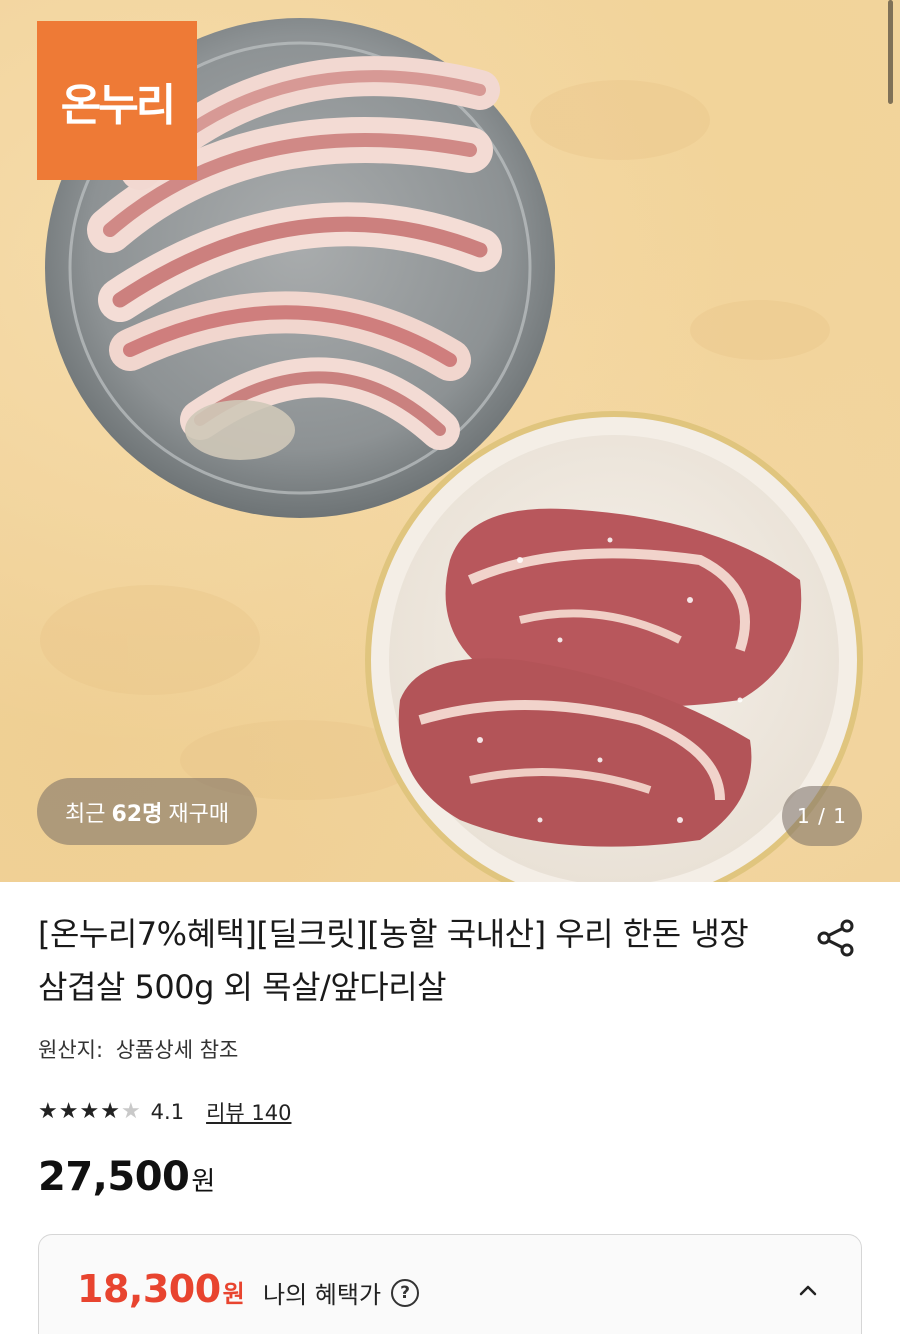 The height and width of the screenshot is (1334, 900). I want to click on benefit-label-group: 나의 혜택가 ?, so click(341, 1292).